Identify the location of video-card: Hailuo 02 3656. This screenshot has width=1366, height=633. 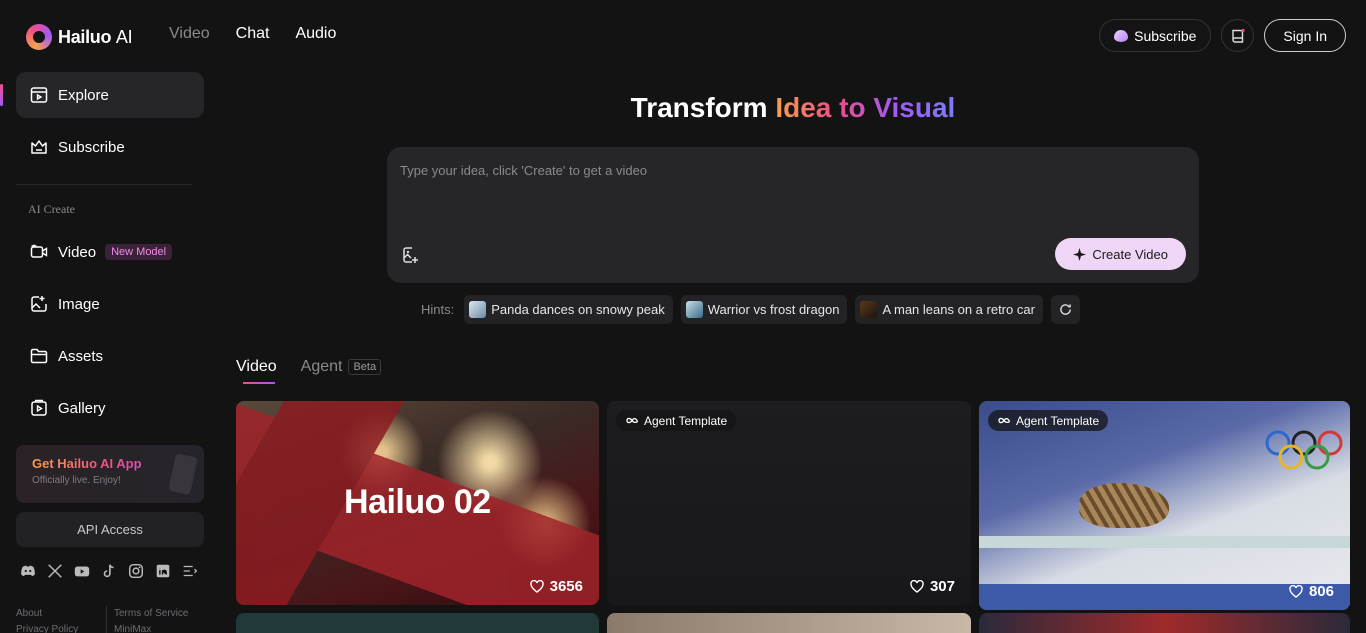
(417, 503).